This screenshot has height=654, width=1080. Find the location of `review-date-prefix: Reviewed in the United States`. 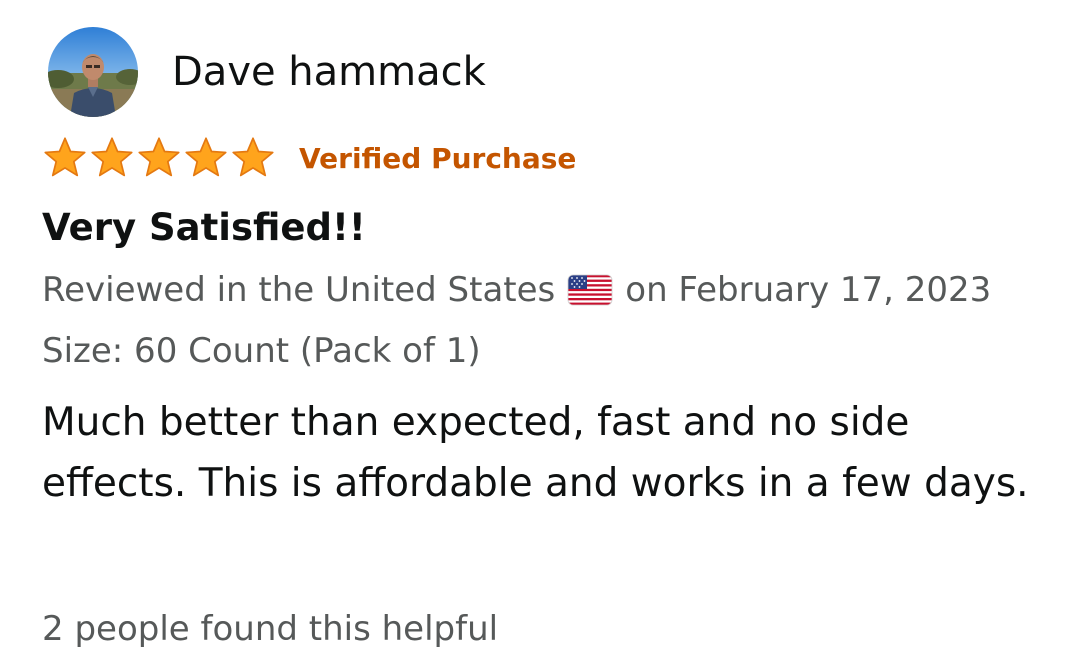

review-date-prefix: Reviewed in the United States is located at coordinates (299, 290).